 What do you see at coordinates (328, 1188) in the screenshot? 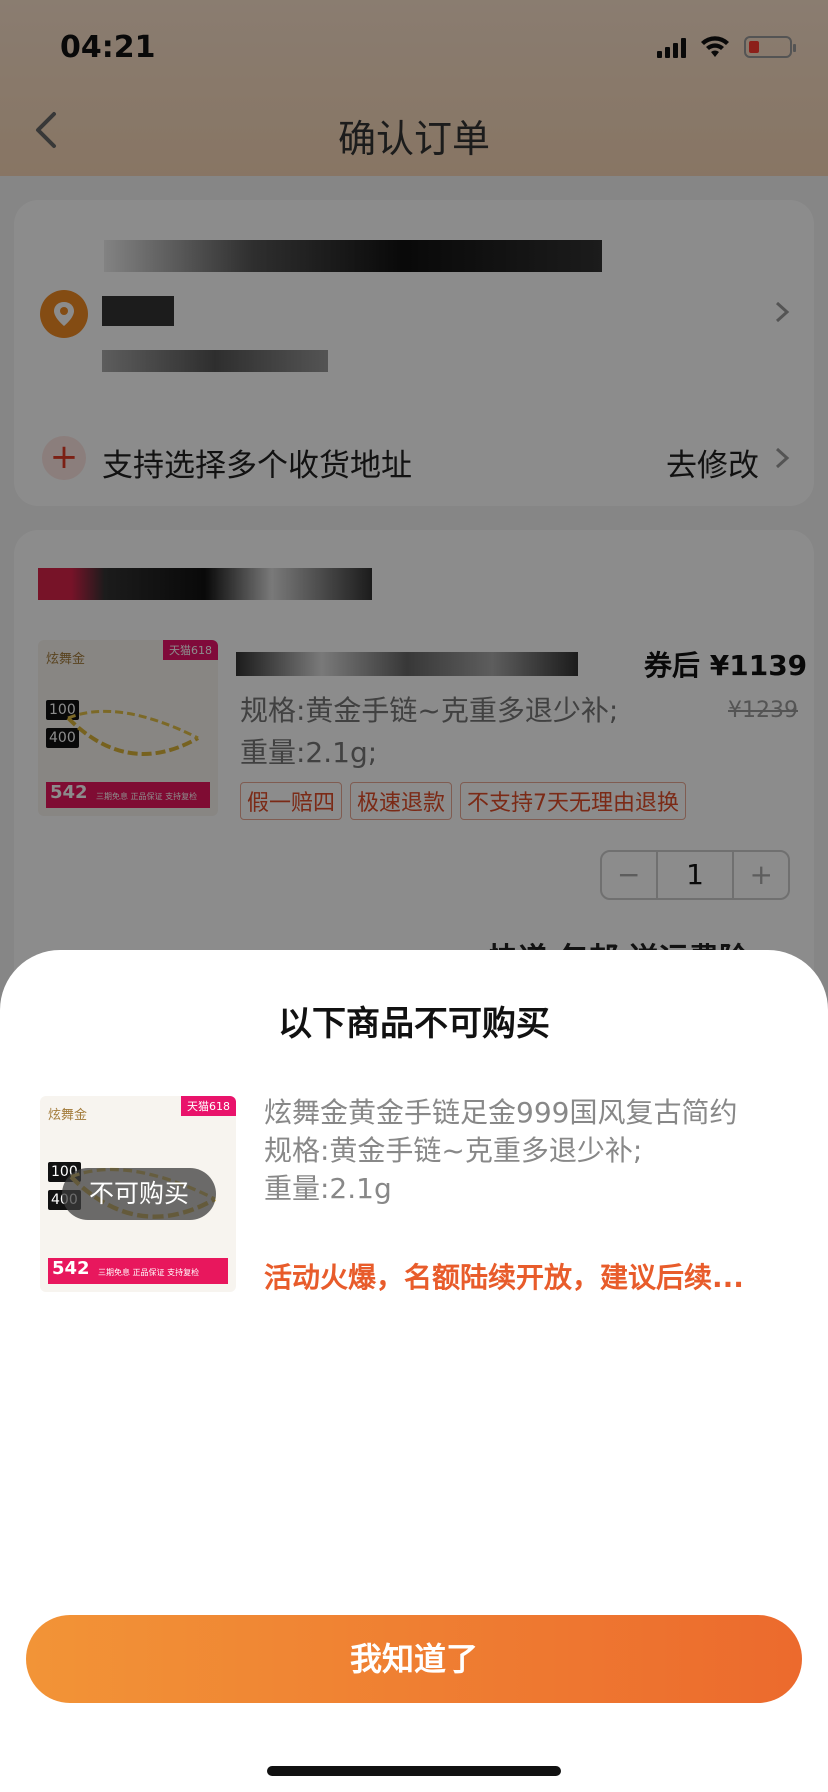
I see `item-weight: 重量:2.1g` at bounding box center [328, 1188].